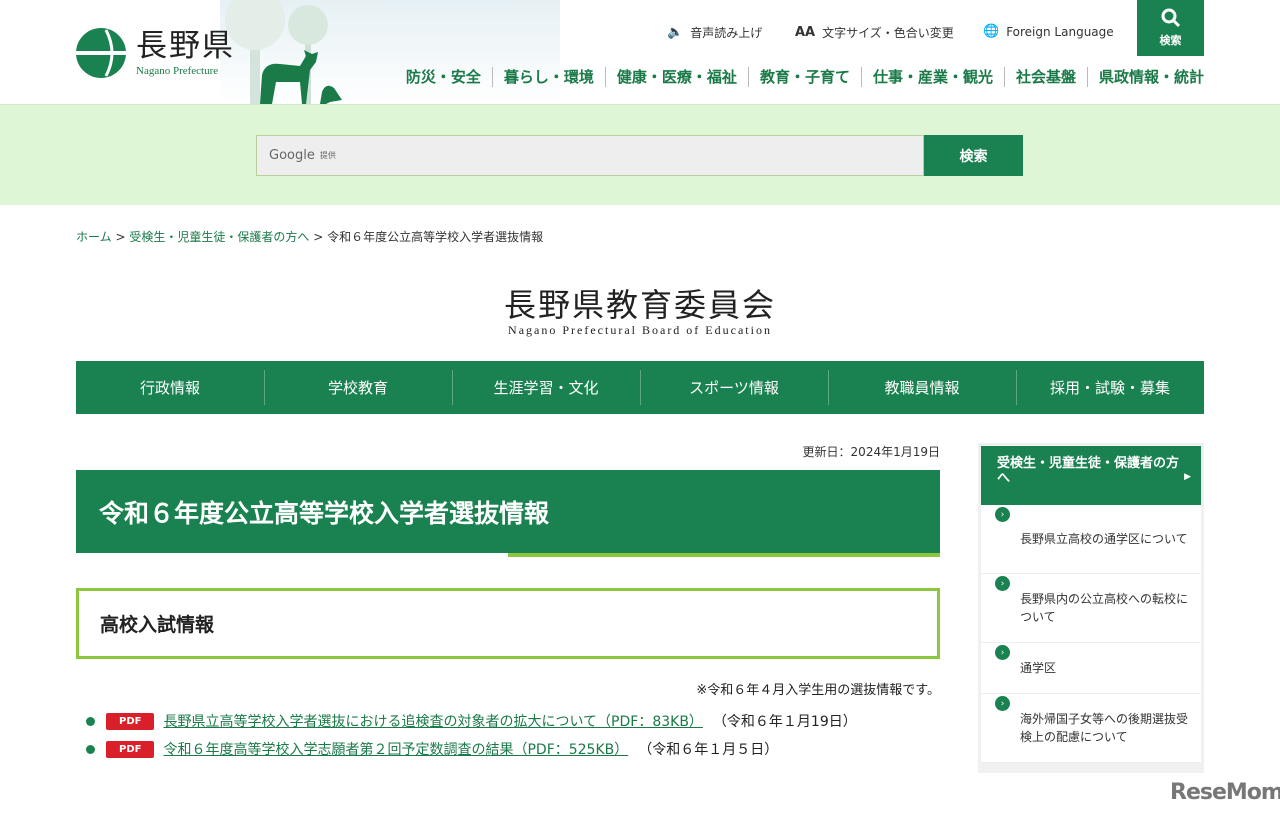 The width and height of the screenshot is (1280, 816). Describe the element at coordinates (177, 71) in the screenshot. I see `logo-english: Nagano Prefecture` at that location.